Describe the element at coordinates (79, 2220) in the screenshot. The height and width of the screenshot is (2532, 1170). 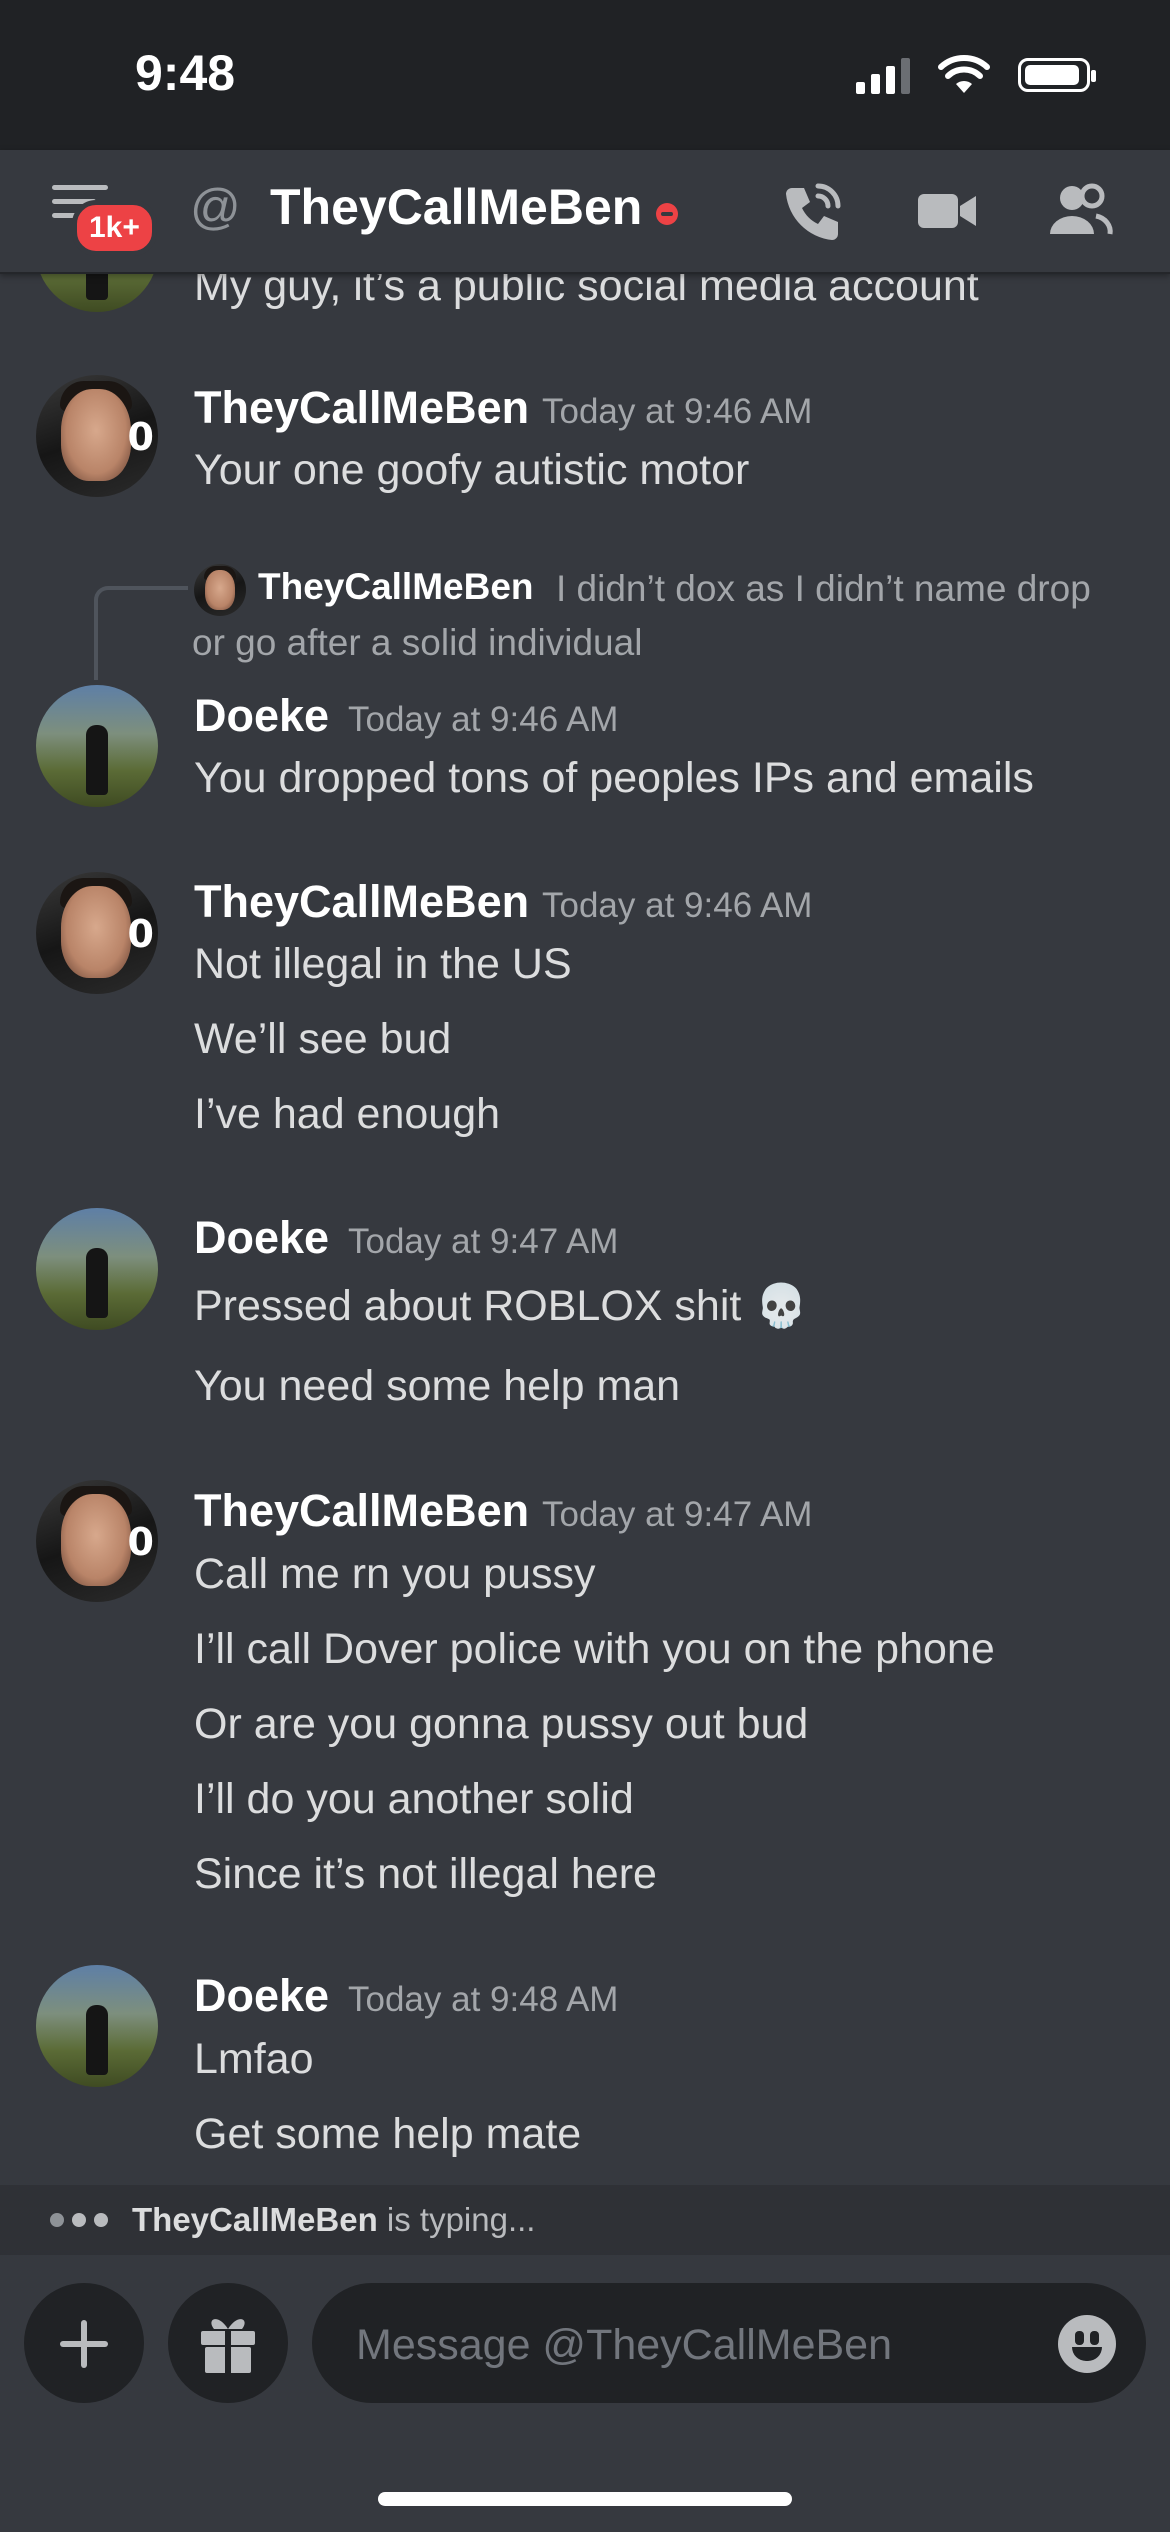
I see `typing-dots-icon` at that location.